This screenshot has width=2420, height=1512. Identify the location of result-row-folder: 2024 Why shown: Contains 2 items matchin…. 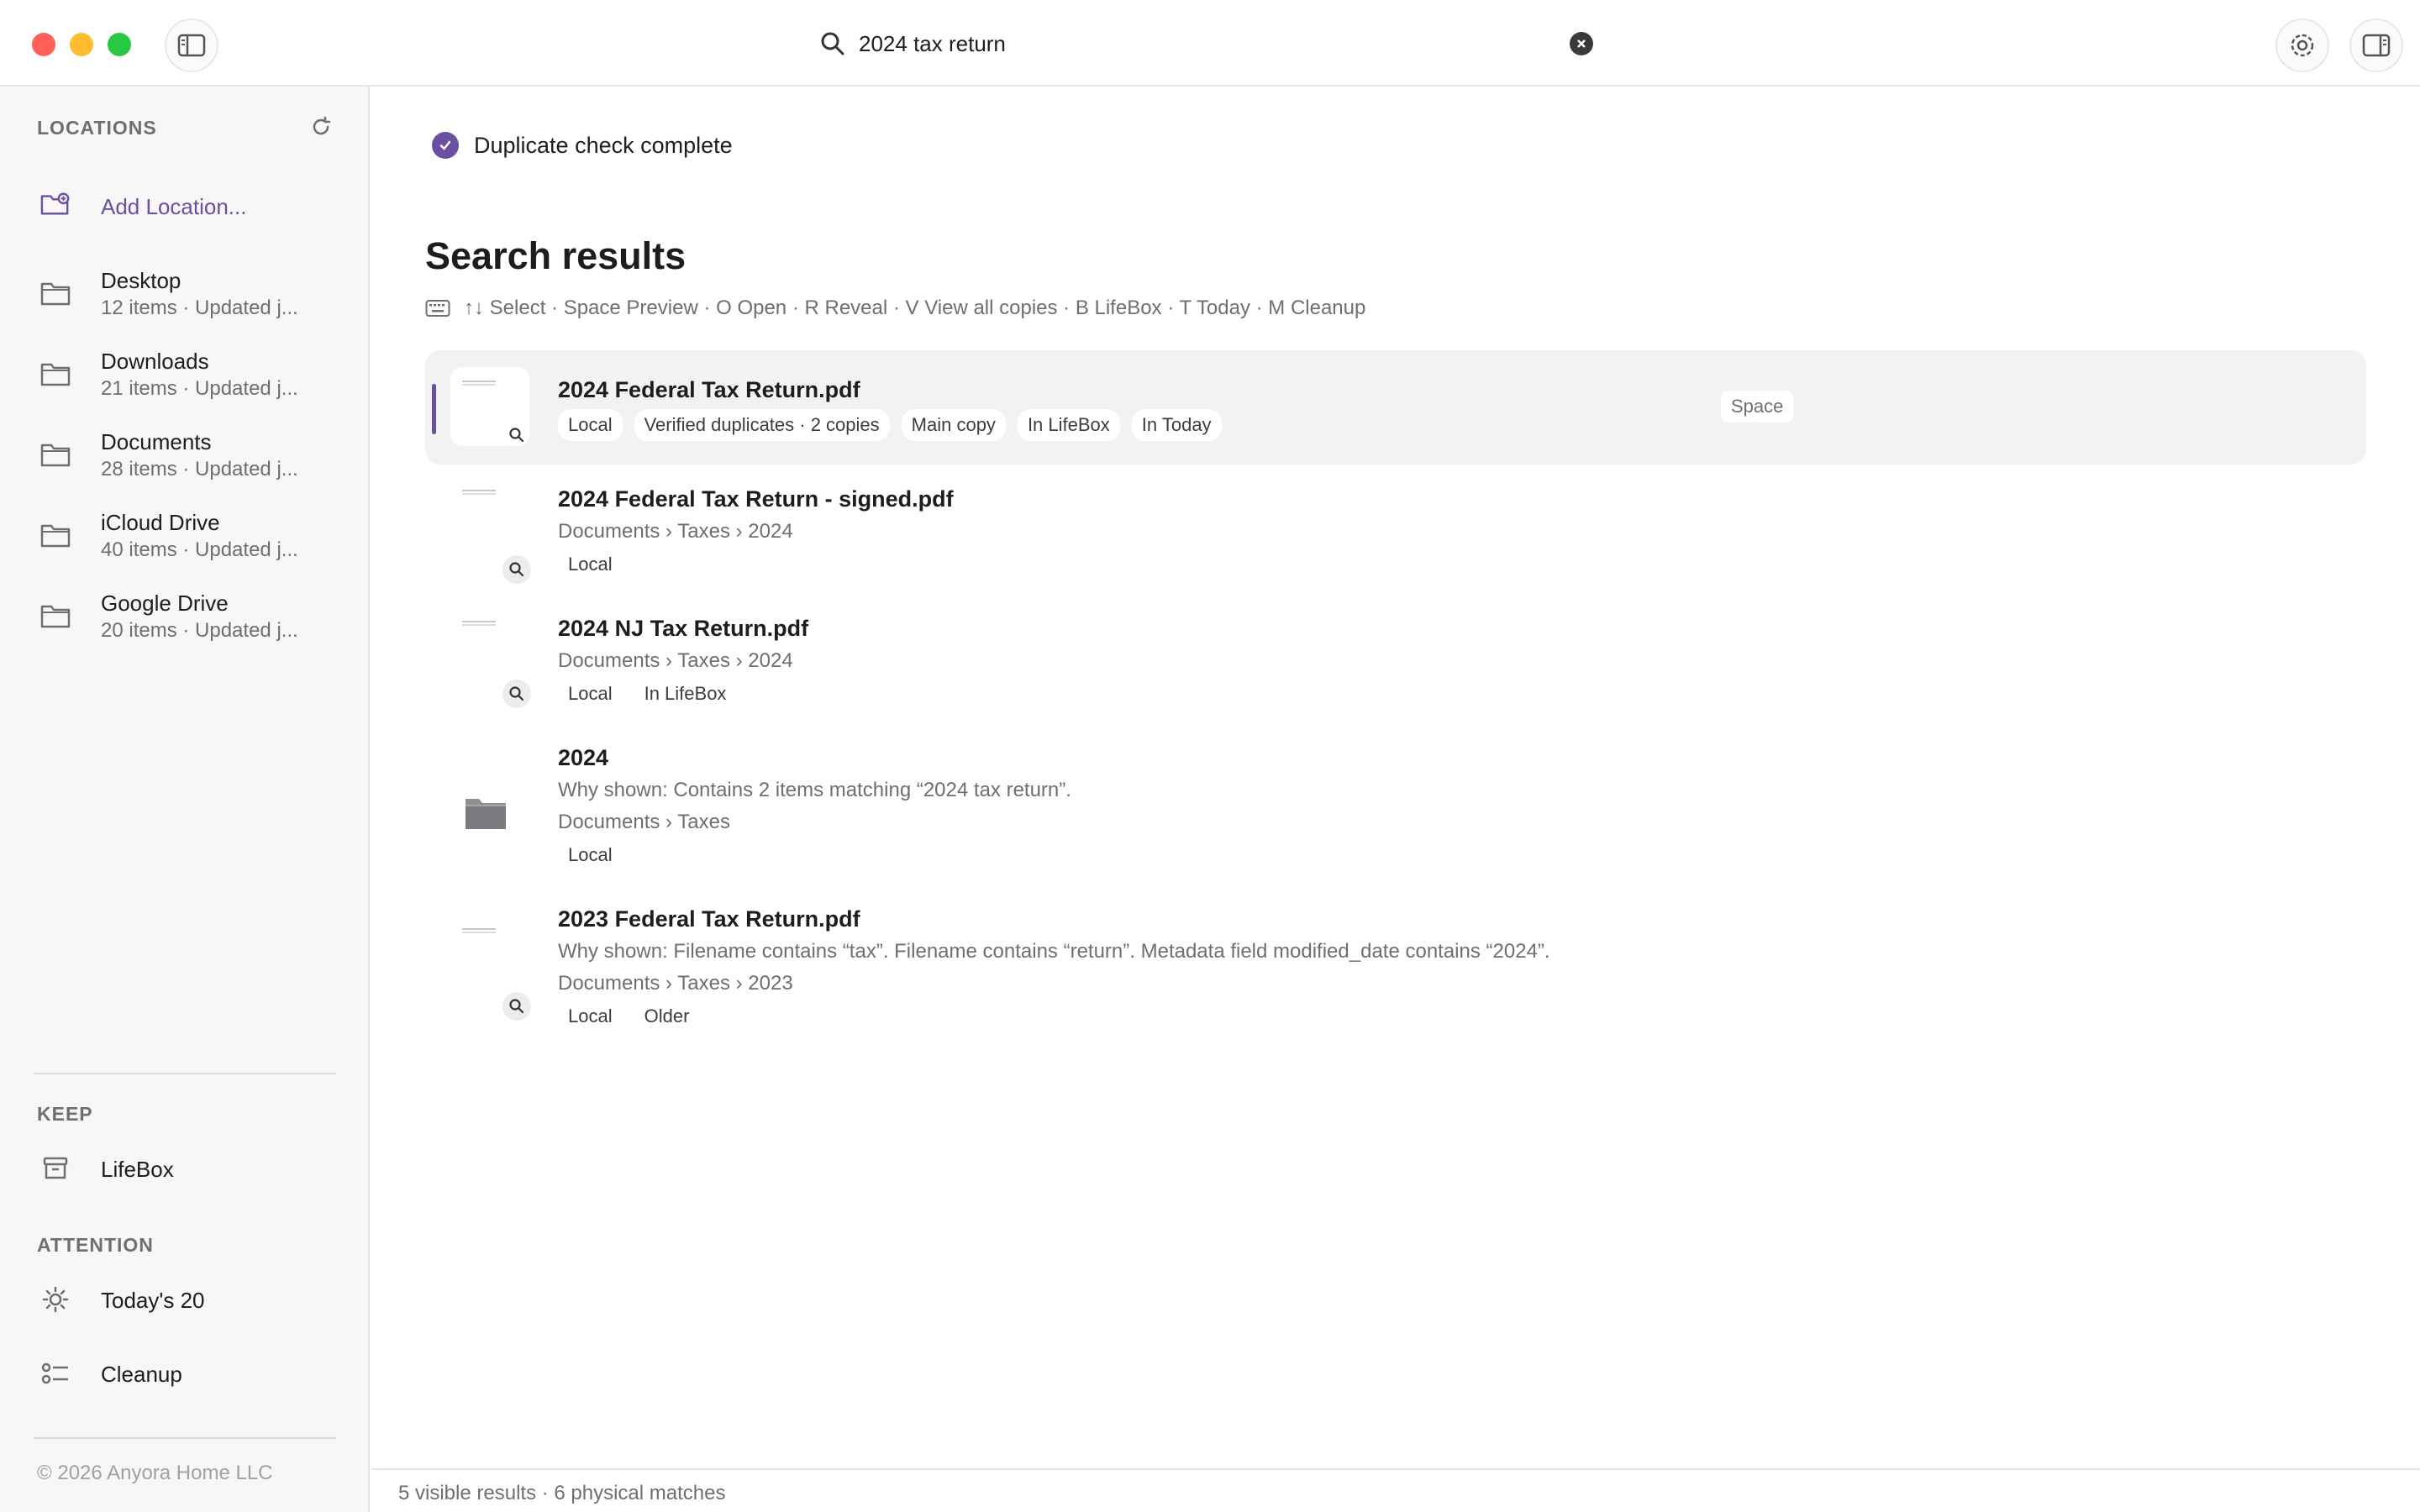
(1395, 816).